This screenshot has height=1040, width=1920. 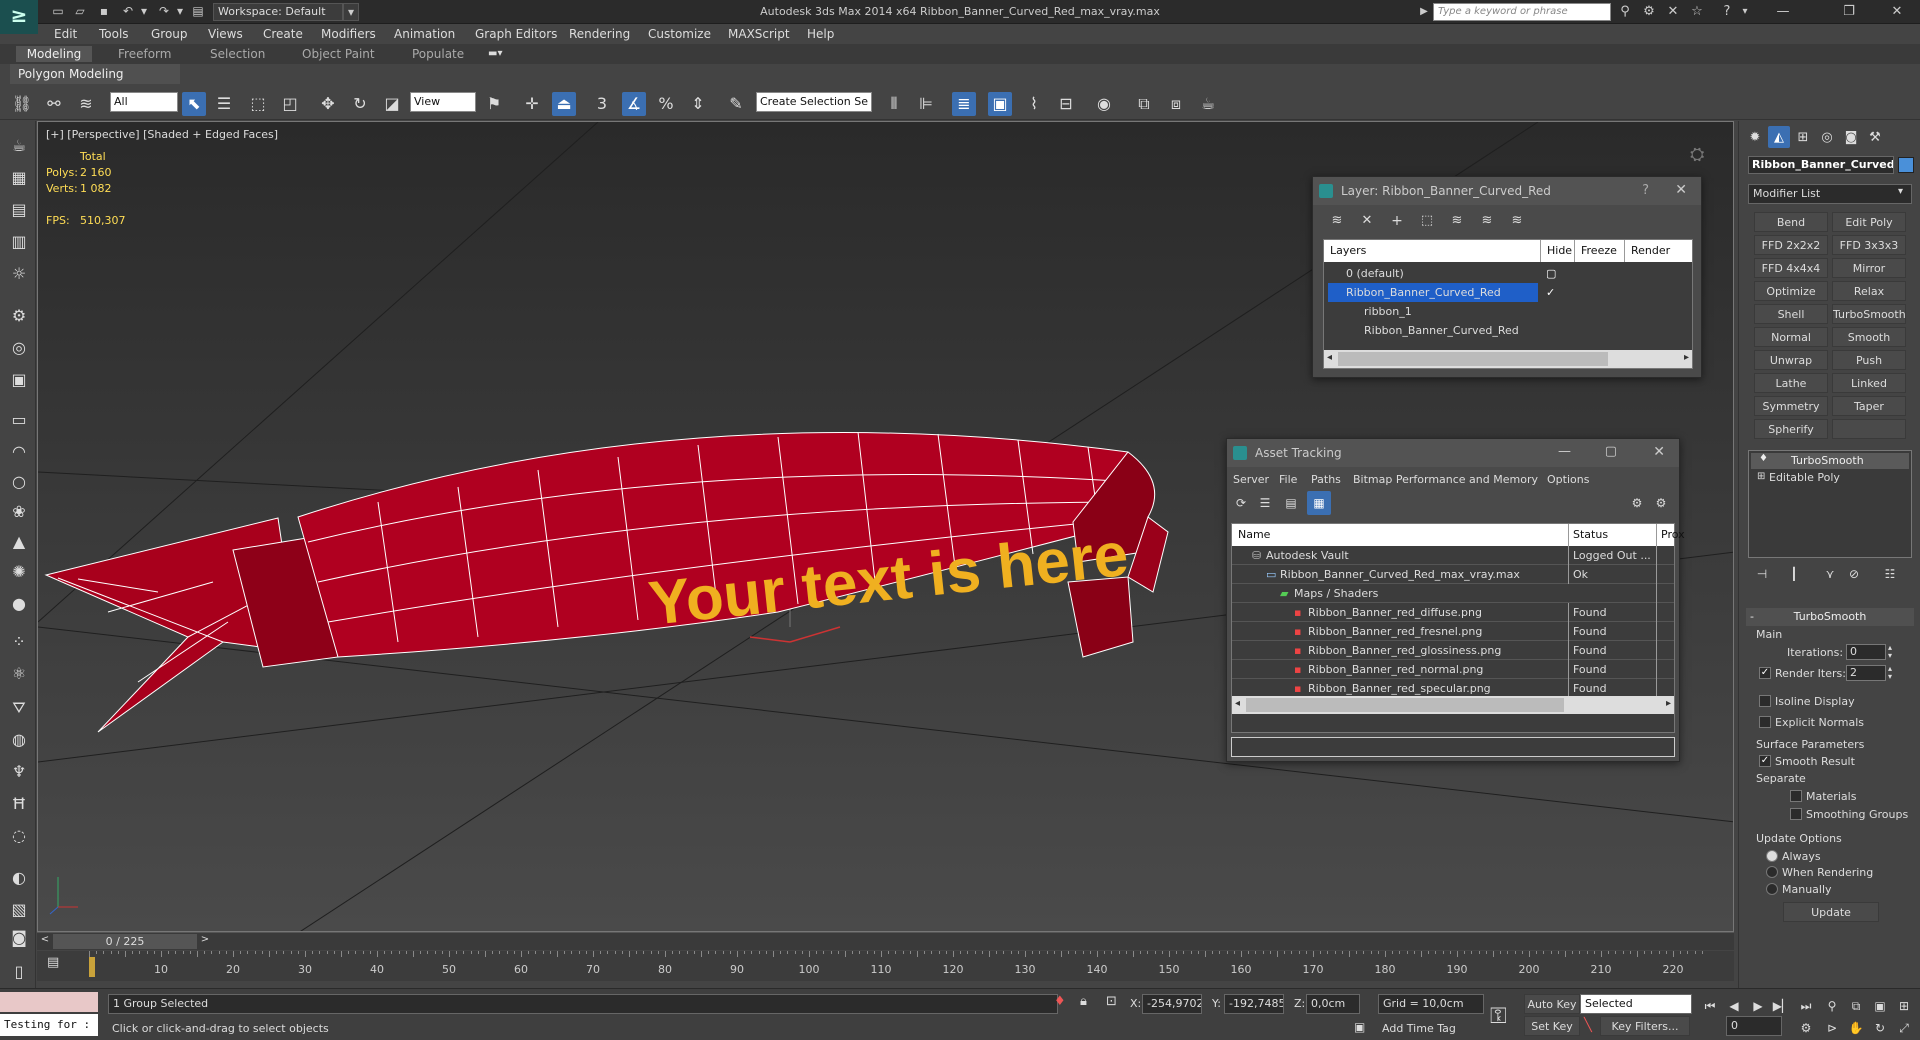 What do you see at coordinates (698, 104) in the screenshot?
I see `spinner-snap-icon: ⇕` at bounding box center [698, 104].